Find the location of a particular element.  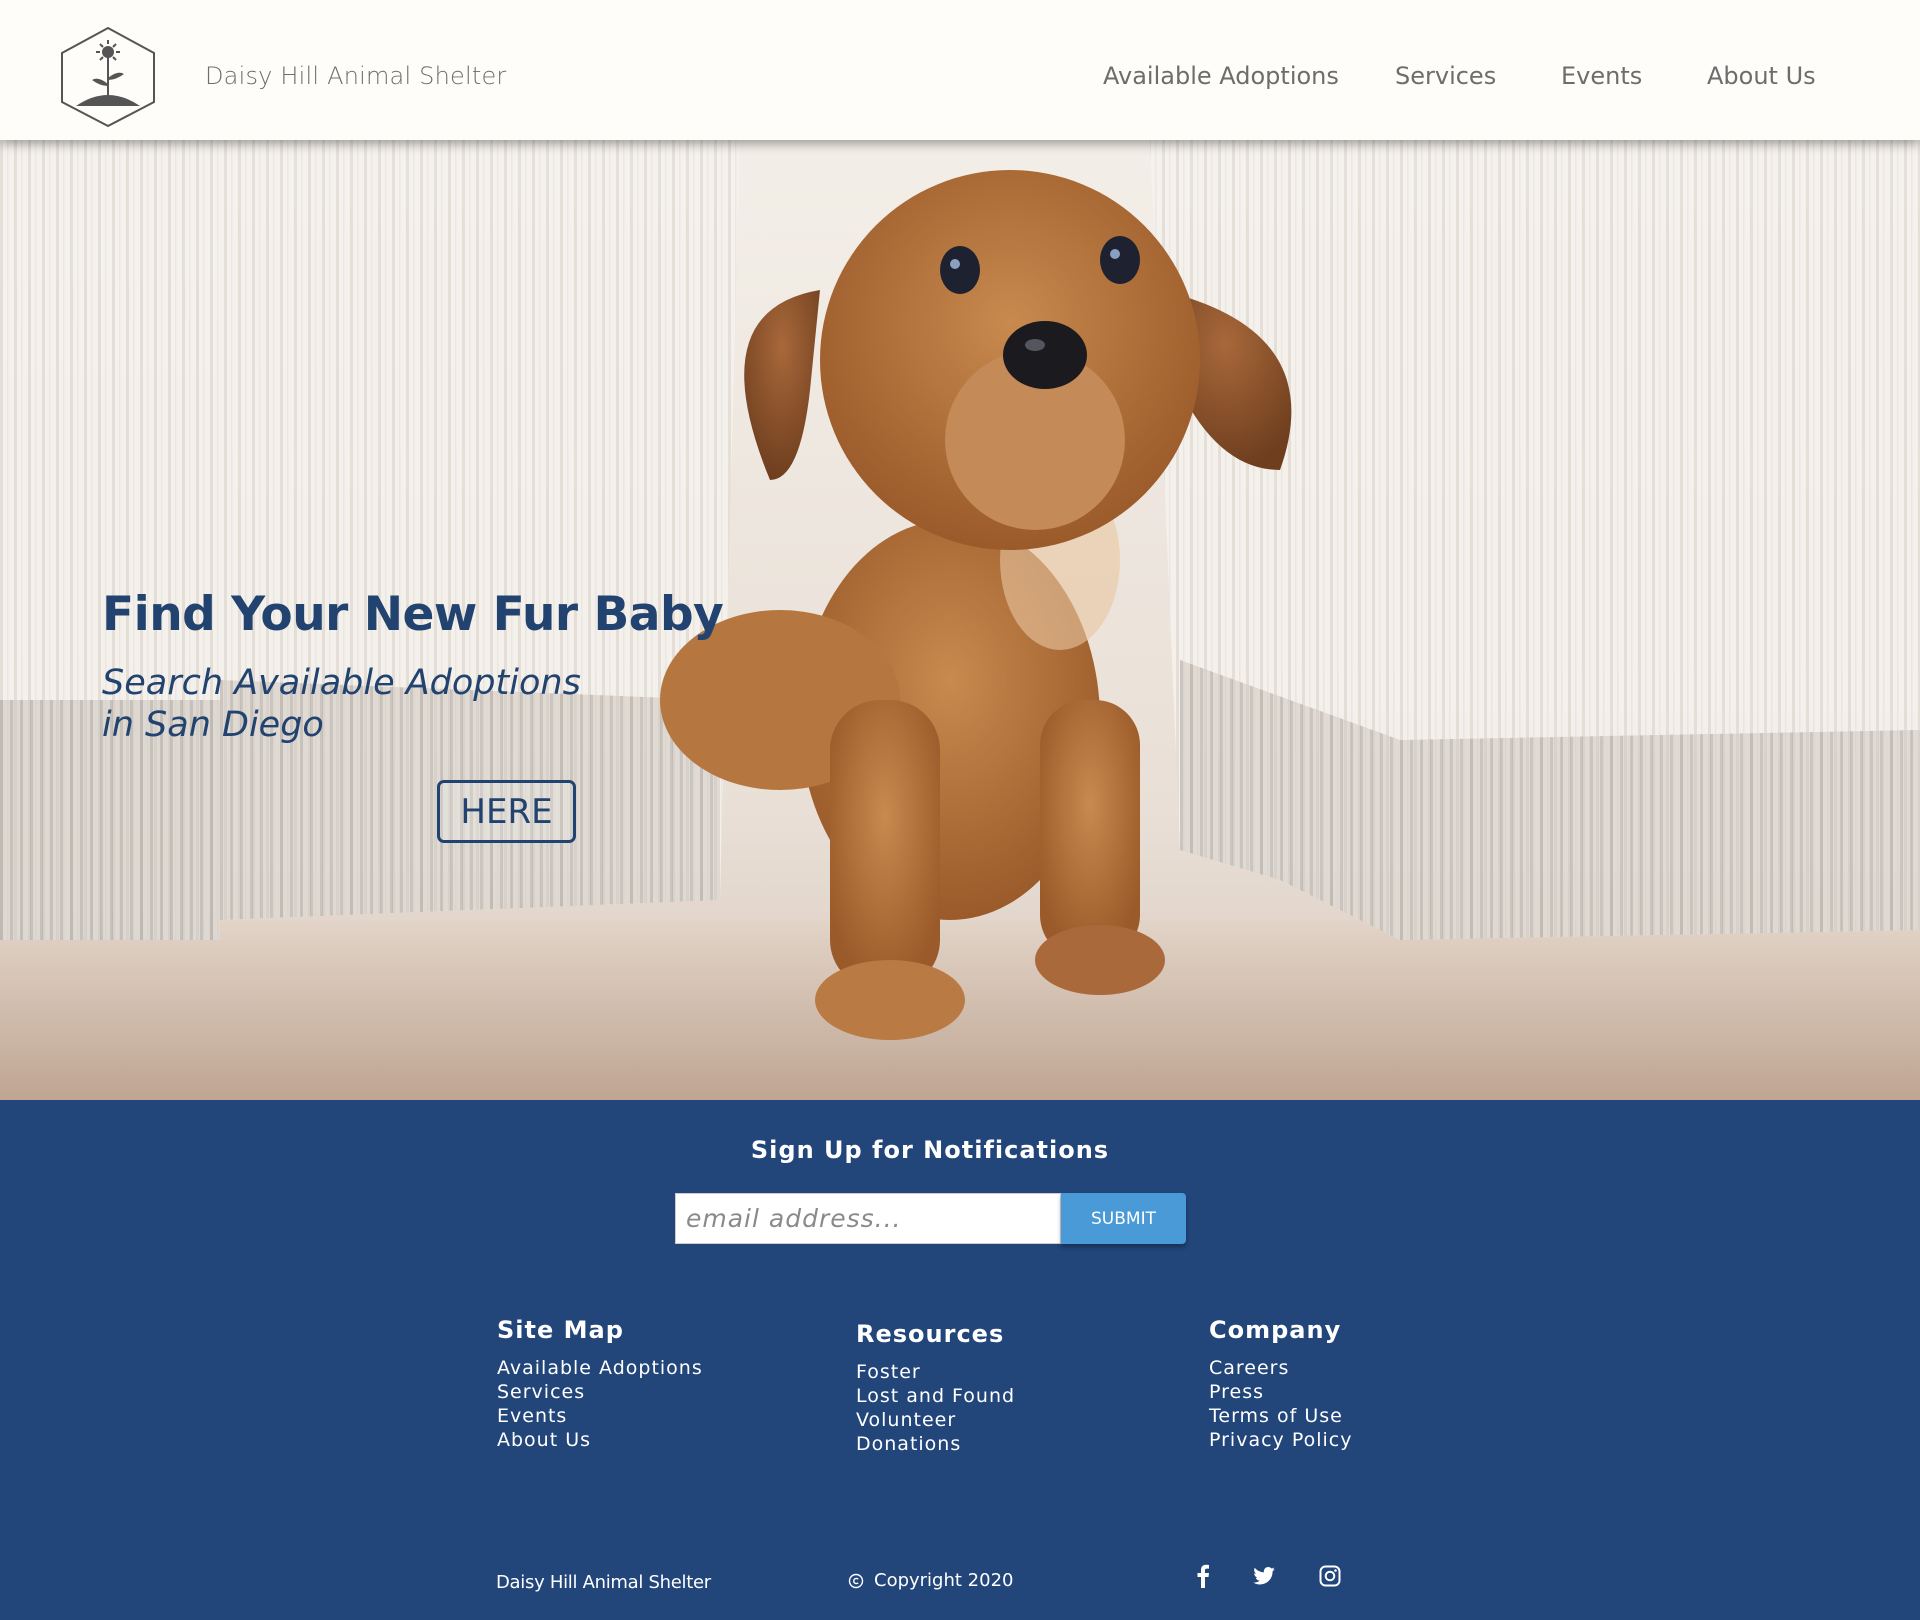

company-title: Company is located at coordinates (1275, 1330).